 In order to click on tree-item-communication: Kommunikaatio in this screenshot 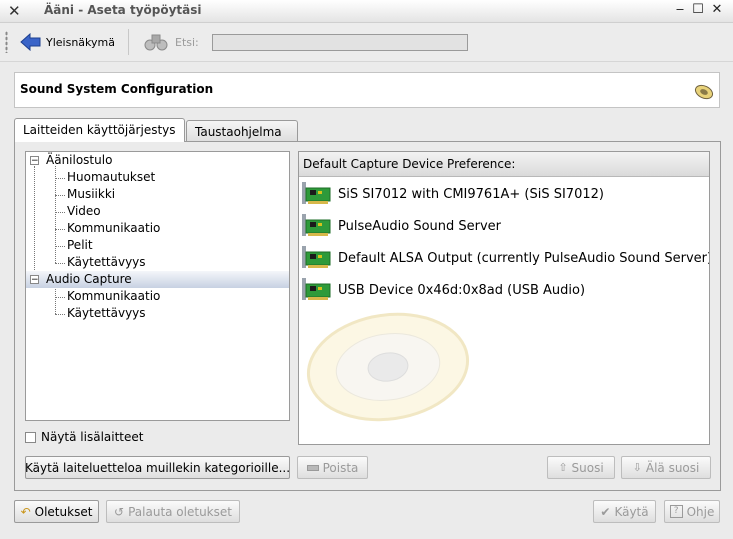, I will do `click(113, 228)`.